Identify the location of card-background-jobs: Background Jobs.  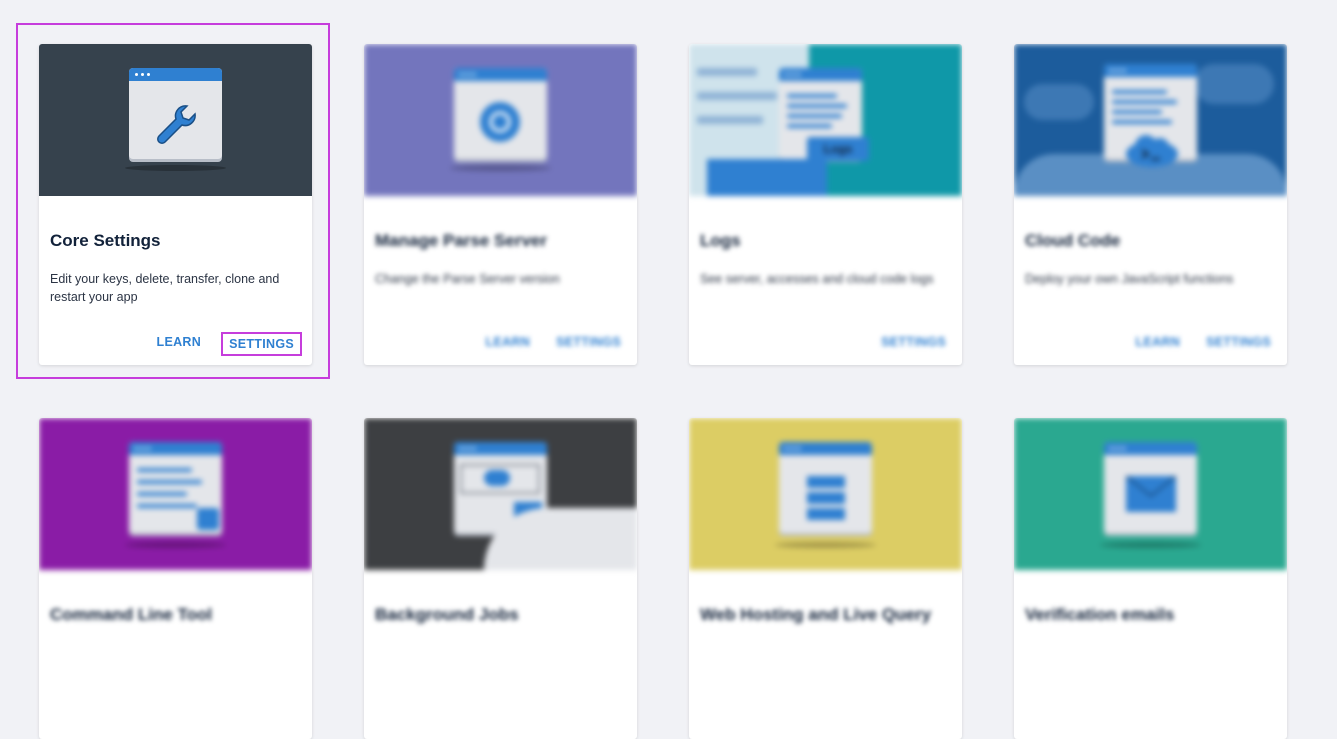
(500, 578).